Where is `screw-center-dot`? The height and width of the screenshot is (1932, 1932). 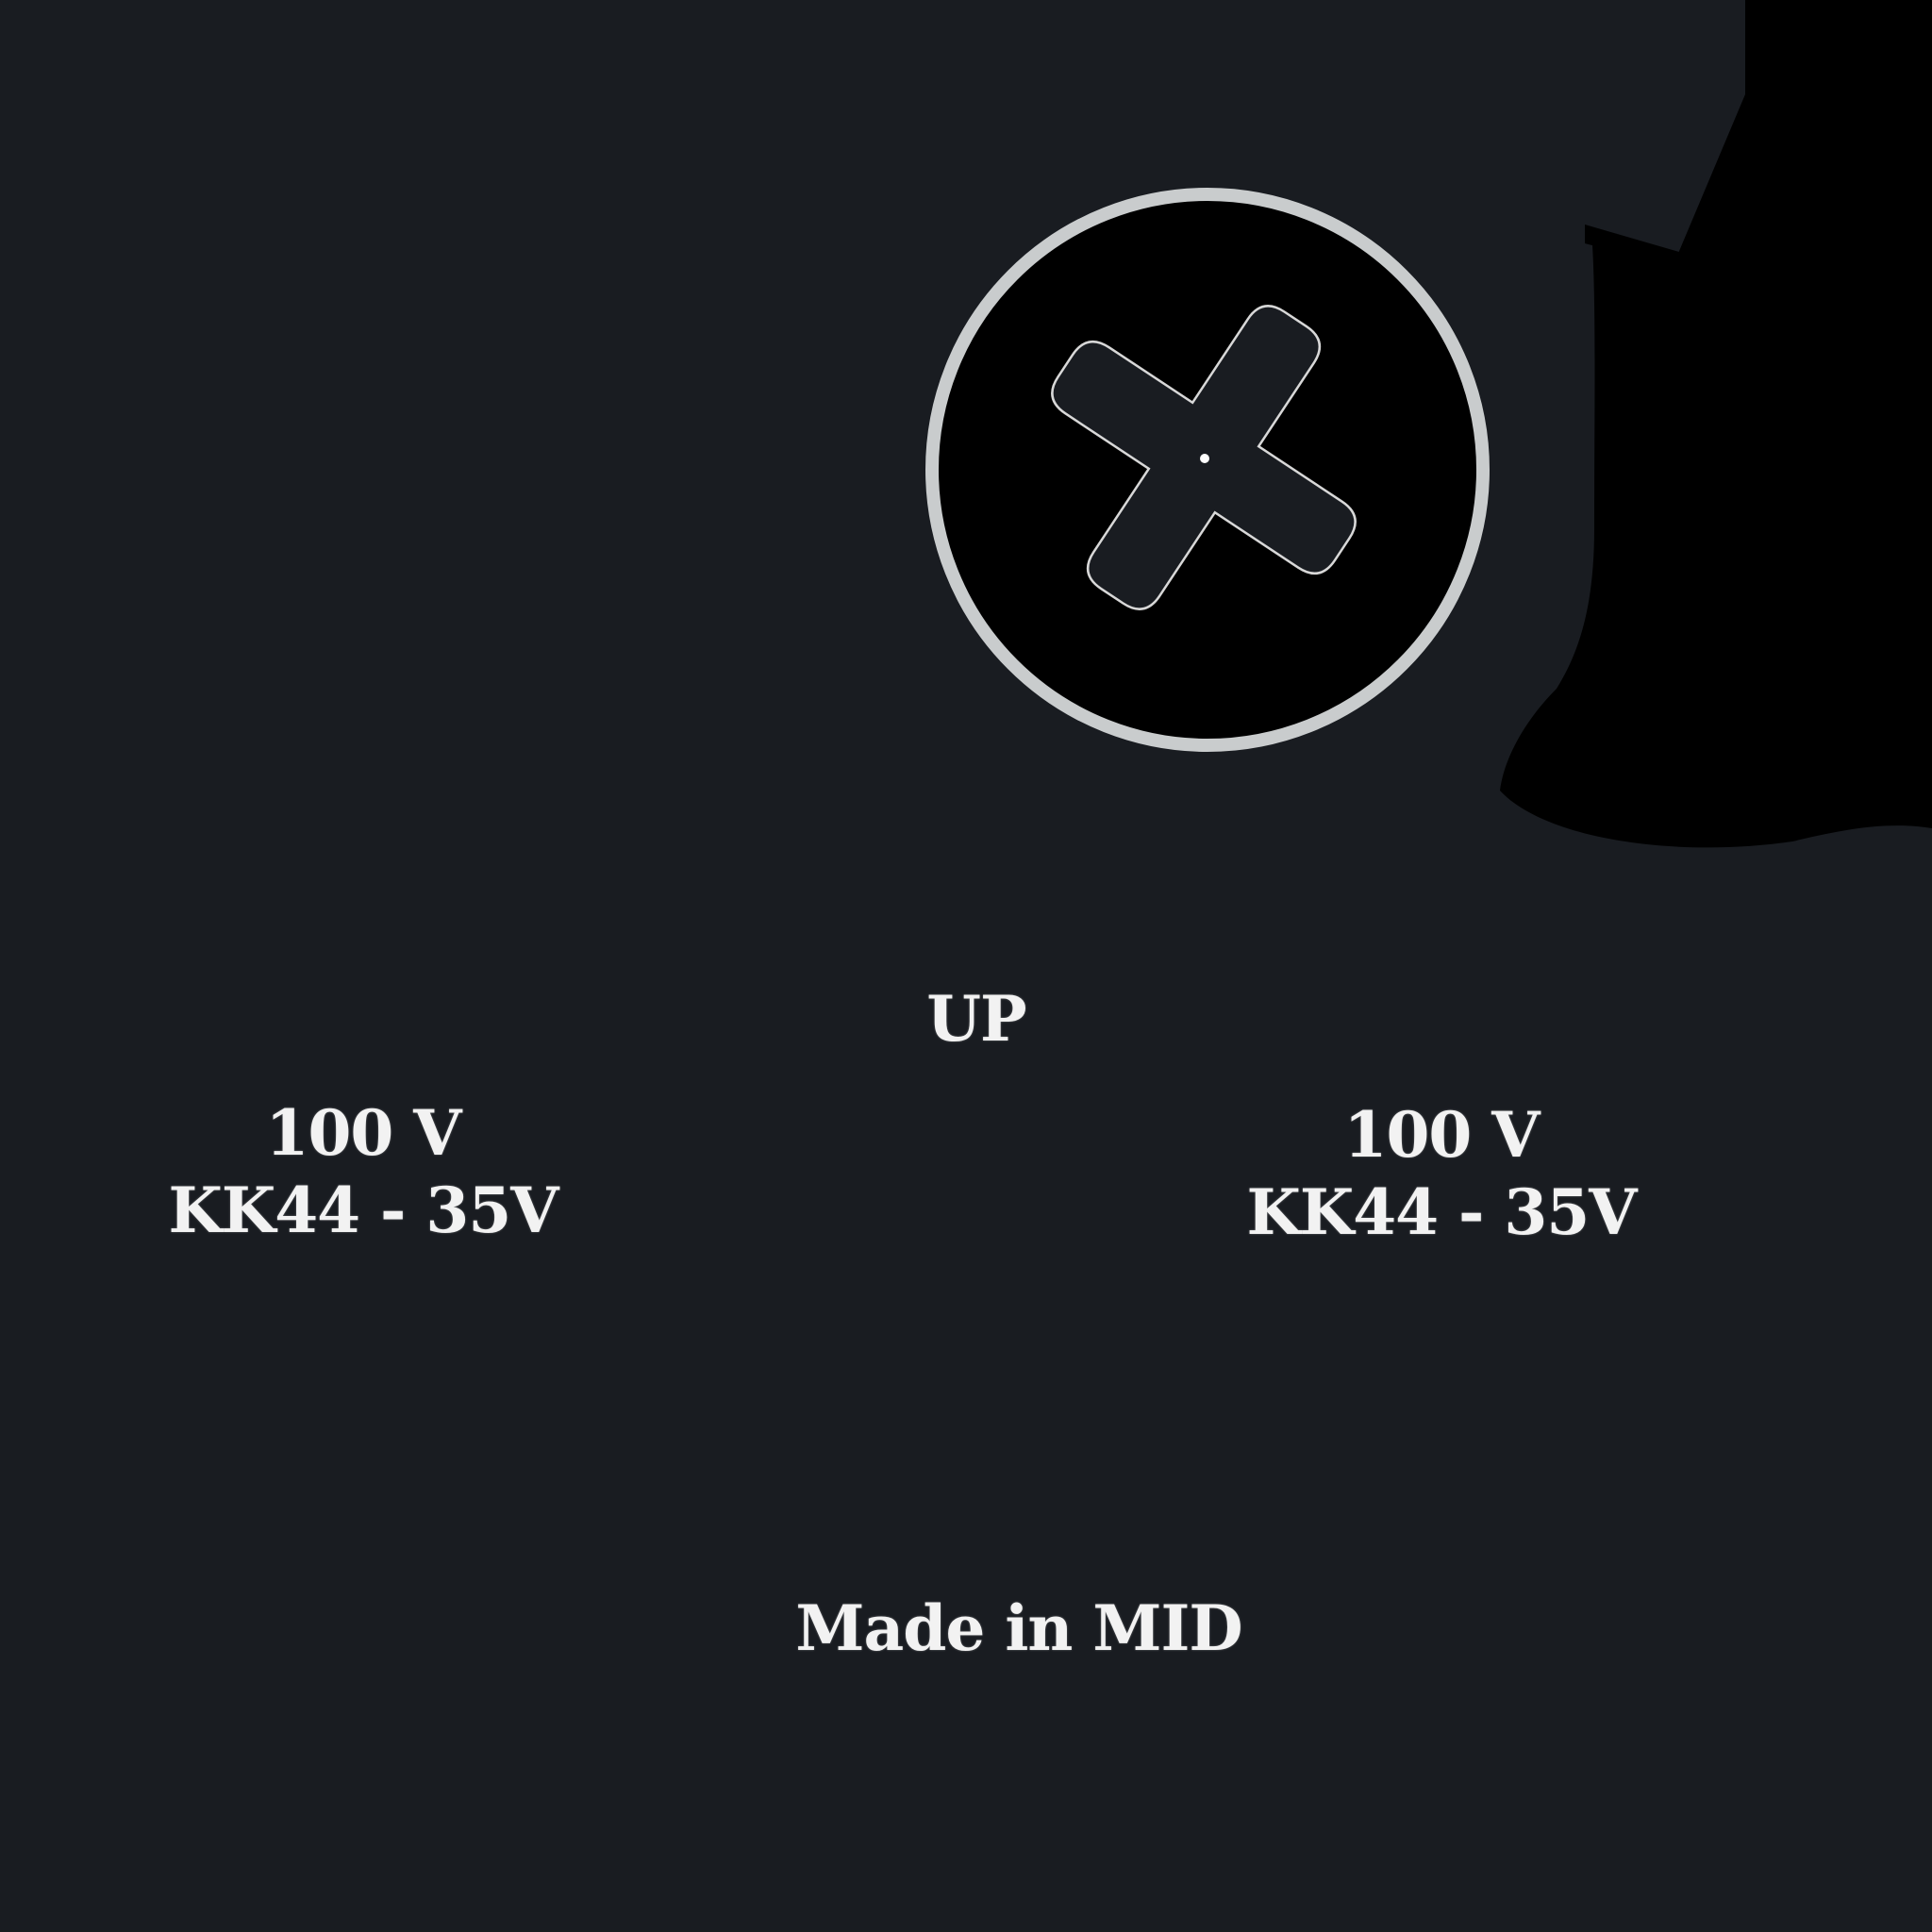
screw-center-dot is located at coordinates (1204, 459).